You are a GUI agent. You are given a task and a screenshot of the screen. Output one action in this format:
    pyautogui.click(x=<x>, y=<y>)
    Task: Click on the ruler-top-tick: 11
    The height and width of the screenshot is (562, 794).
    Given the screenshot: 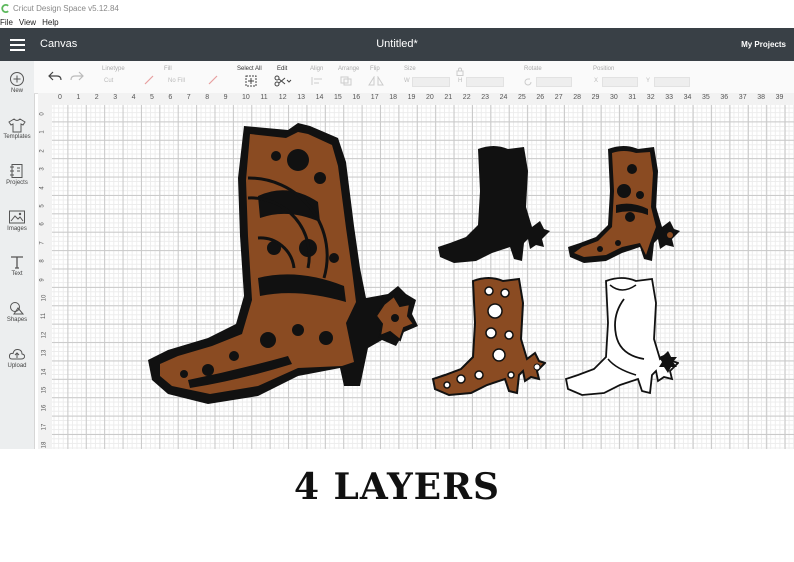 What is the action you would take?
    pyautogui.click(x=264, y=97)
    